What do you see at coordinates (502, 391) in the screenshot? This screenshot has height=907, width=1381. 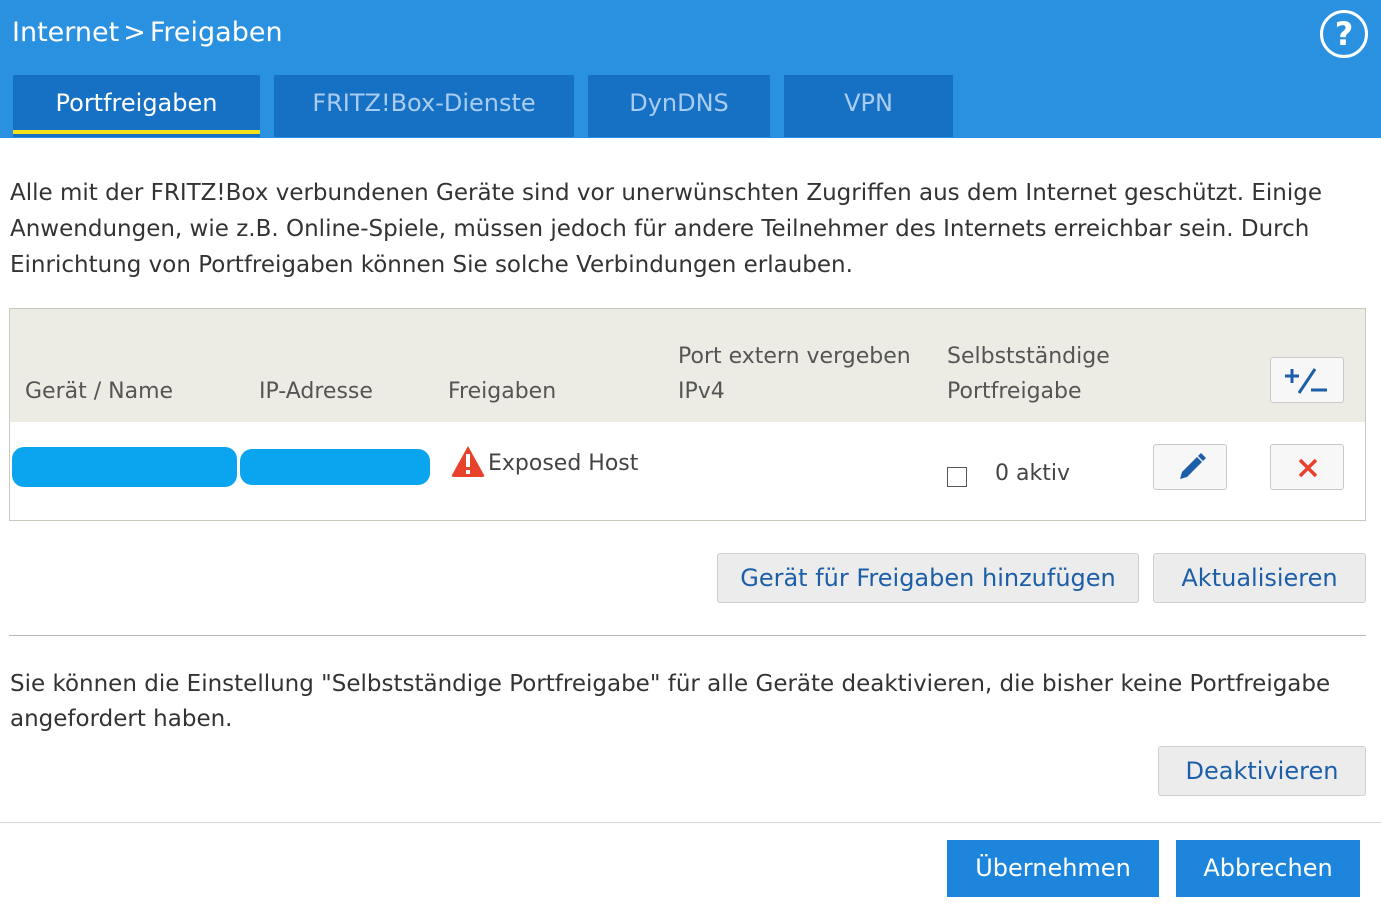 I see `column-header-shares: Freigaben` at bounding box center [502, 391].